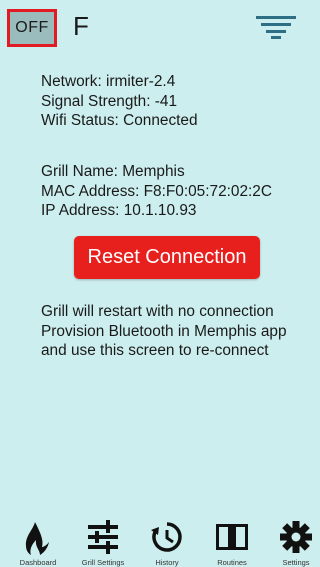  What do you see at coordinates (167, 257) in the screenshot?
I see `reset-connection-button: Reset Connection` at bounding box center [167, 257].